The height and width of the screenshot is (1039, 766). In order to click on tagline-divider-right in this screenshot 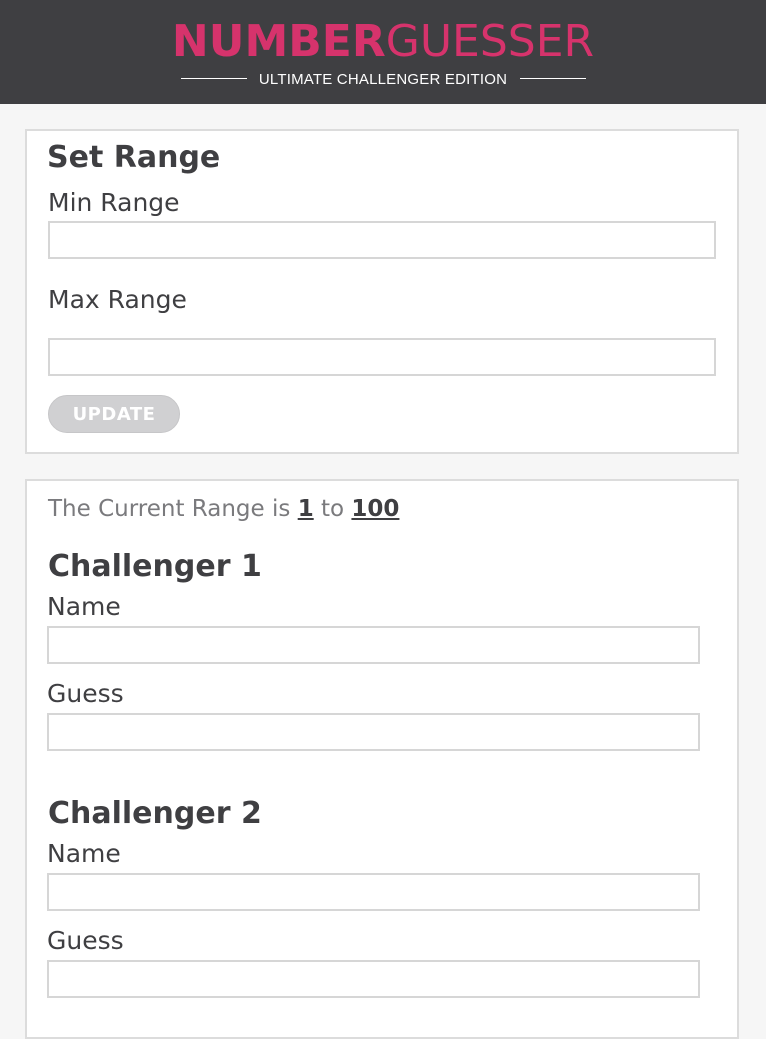, I will do `click(553, 78)`.